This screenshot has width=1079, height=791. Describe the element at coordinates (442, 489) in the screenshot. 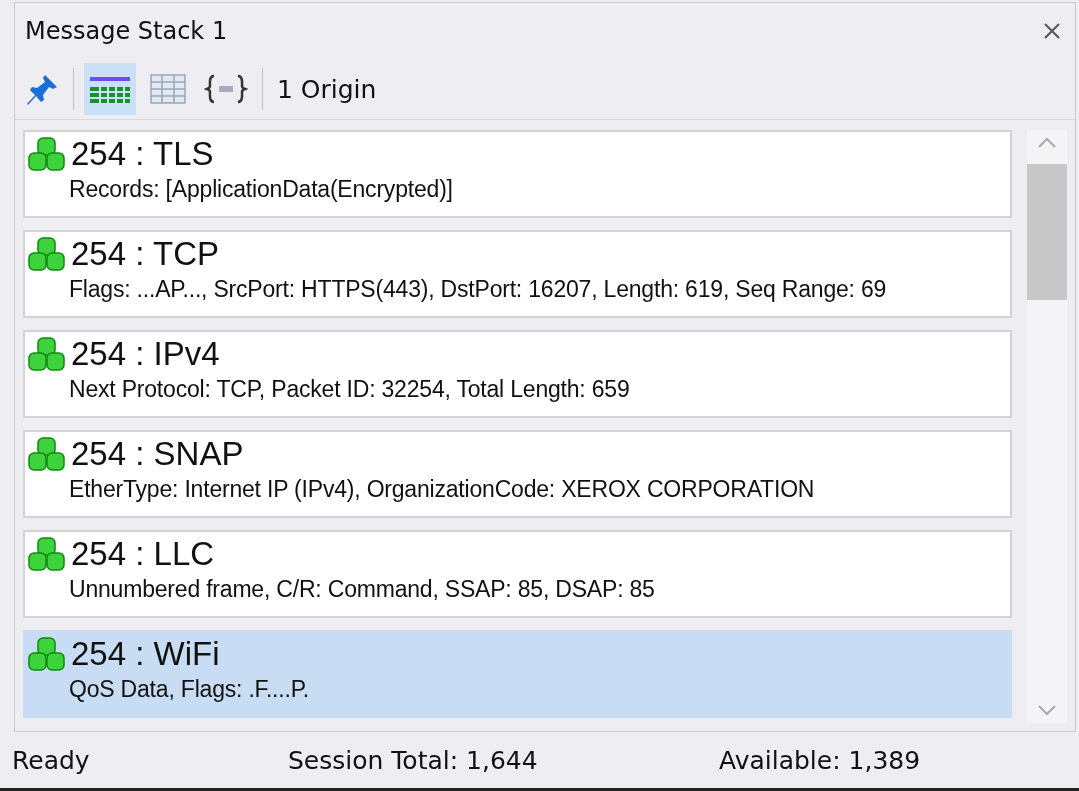

I see `message-detail: EtherType: Internet IP (IPv4), OrganizationCode: XEROX CORPORATION` at that location.